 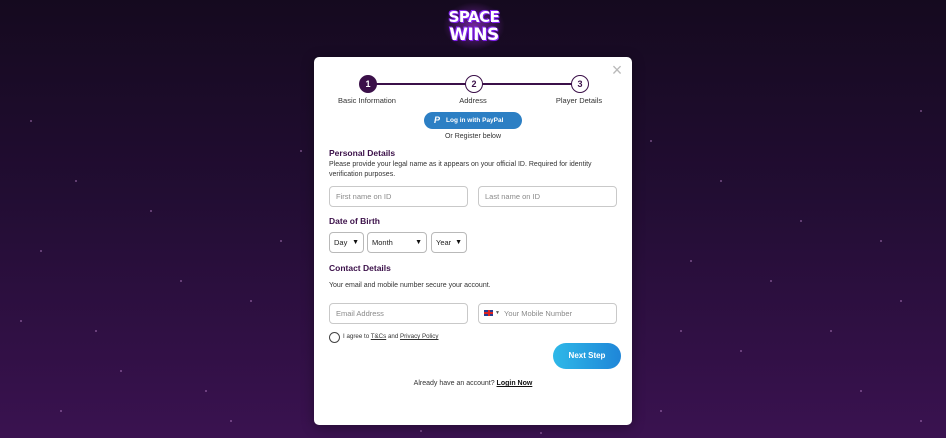 I want to click on next-step-button: Next Step, so click(x=587, y=356).